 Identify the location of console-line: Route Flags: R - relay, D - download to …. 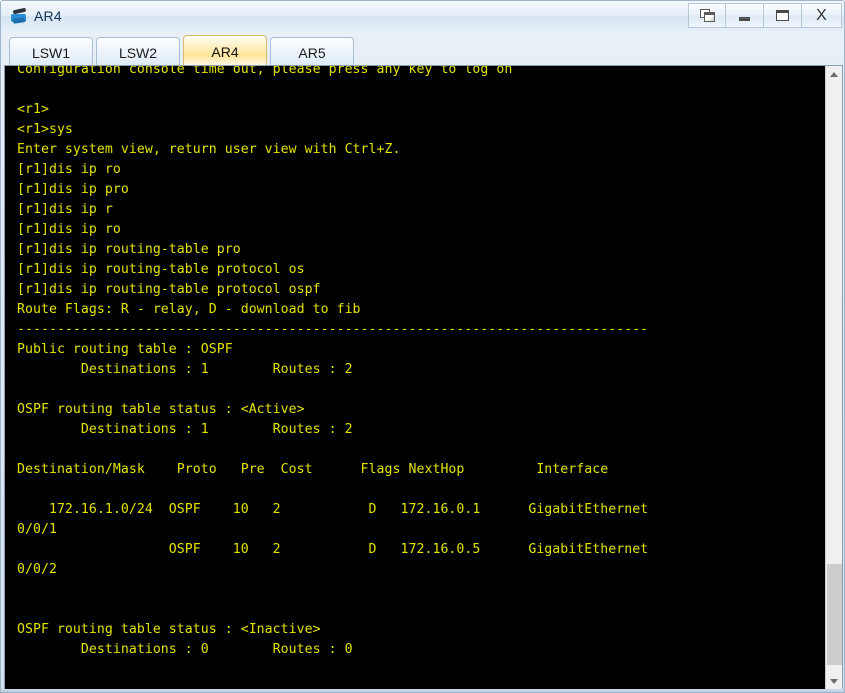
(189, 309).